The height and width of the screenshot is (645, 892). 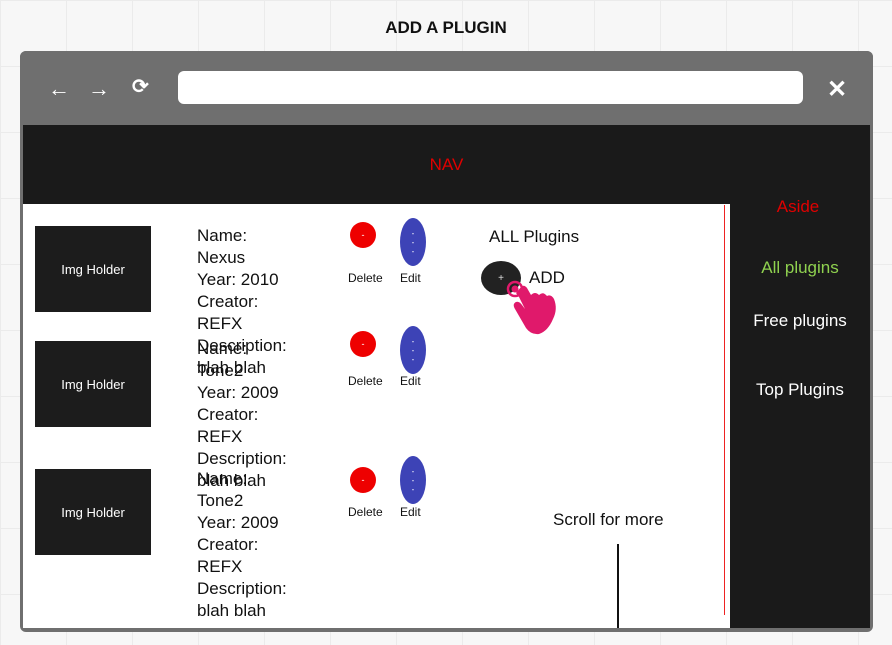 What do you see at coordinates (140, 87) in the screenshot?
I see `reload-icon: ⟳` at bounding box center [140, 87].